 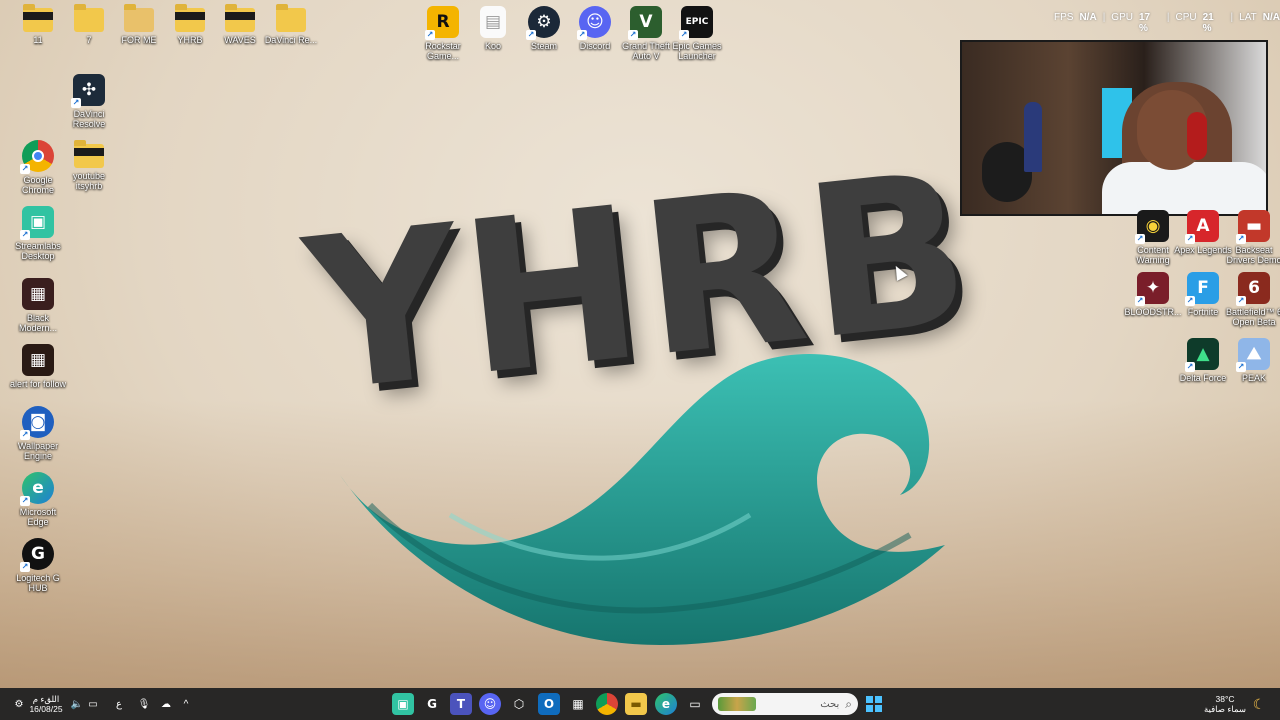 I want to click on desktop-icon-folder-11: 11, so click(x=38, y=24).